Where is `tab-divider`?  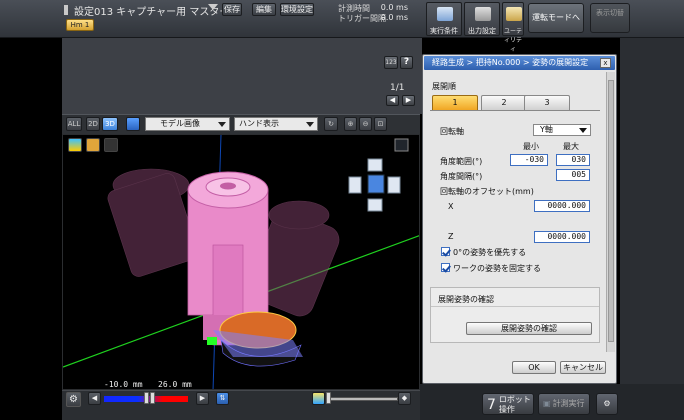 tab-divider is located at coordinates (515, 110).